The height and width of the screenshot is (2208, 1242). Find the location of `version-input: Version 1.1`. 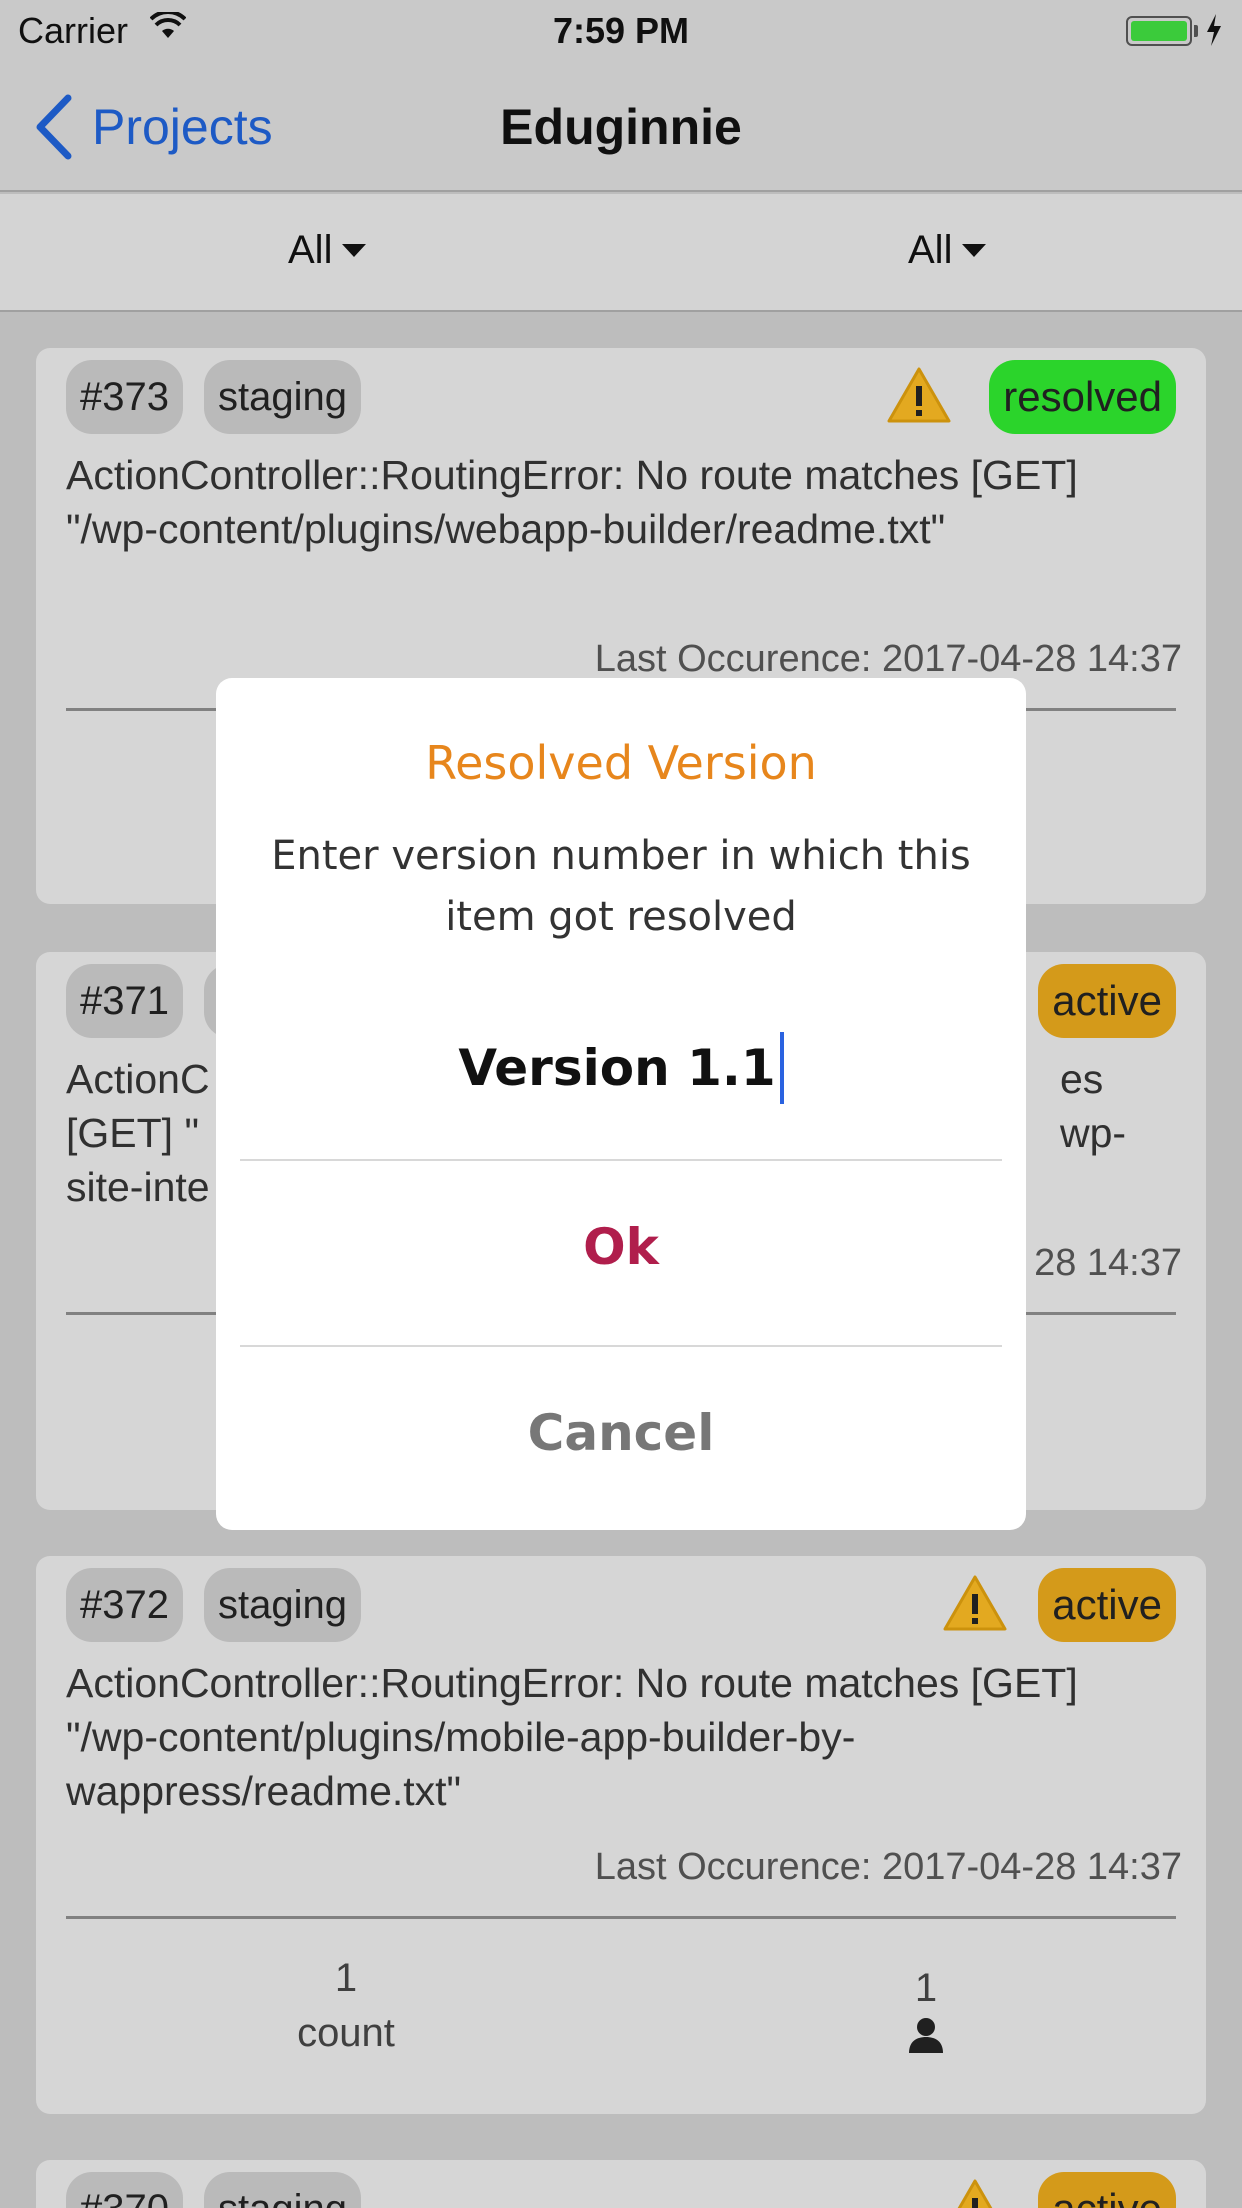

version-input: Version 1.1 is located at coordinates (621, 1068).